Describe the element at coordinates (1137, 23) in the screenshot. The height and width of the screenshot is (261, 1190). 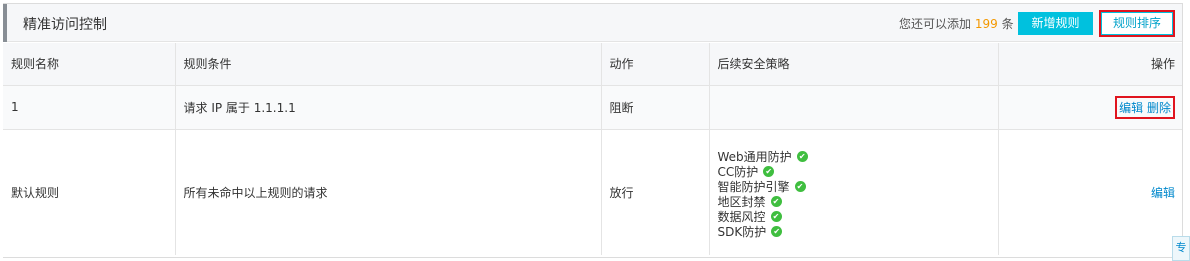
I see `sort-rules-button: 规则排序` at that location.